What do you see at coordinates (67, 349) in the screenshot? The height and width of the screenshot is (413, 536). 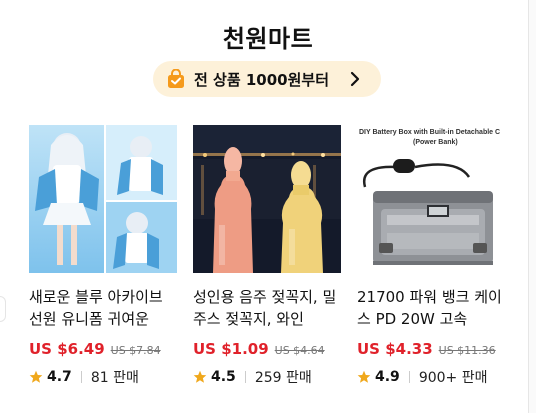 I see `product-price: US $6.49` at bounding box center [67, 349].